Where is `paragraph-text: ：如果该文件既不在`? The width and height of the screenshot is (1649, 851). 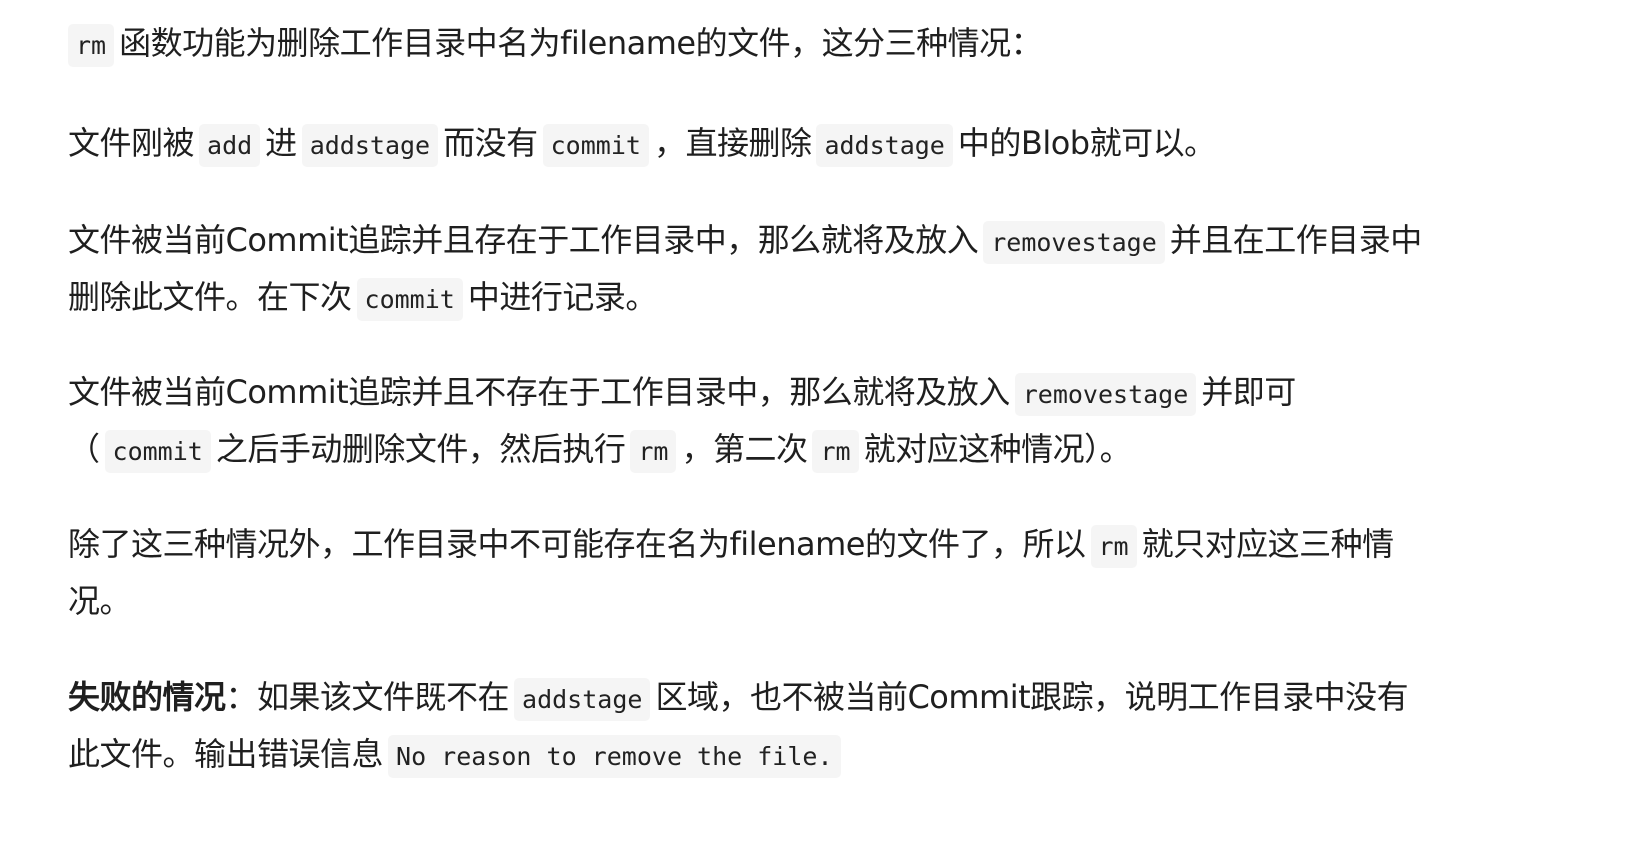 paragraph-text: ：如果该文件既不在 is located at coordinates (367, 697).